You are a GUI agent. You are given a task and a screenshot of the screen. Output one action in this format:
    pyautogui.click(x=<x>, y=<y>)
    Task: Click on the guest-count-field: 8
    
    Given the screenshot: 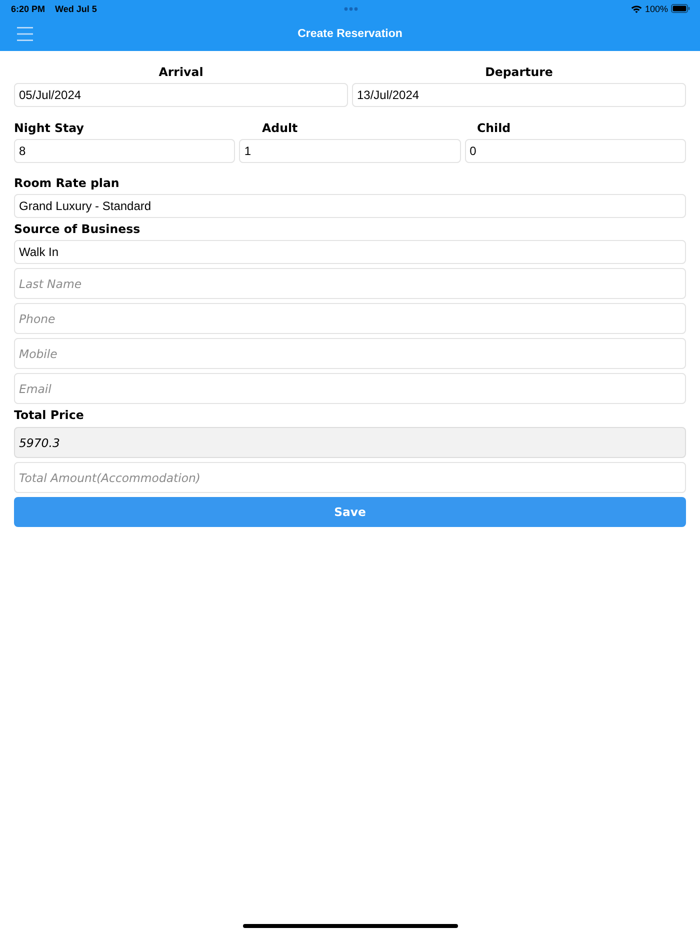 What is the action you would take?
    pyautogui.click(x=125, y=151)
    